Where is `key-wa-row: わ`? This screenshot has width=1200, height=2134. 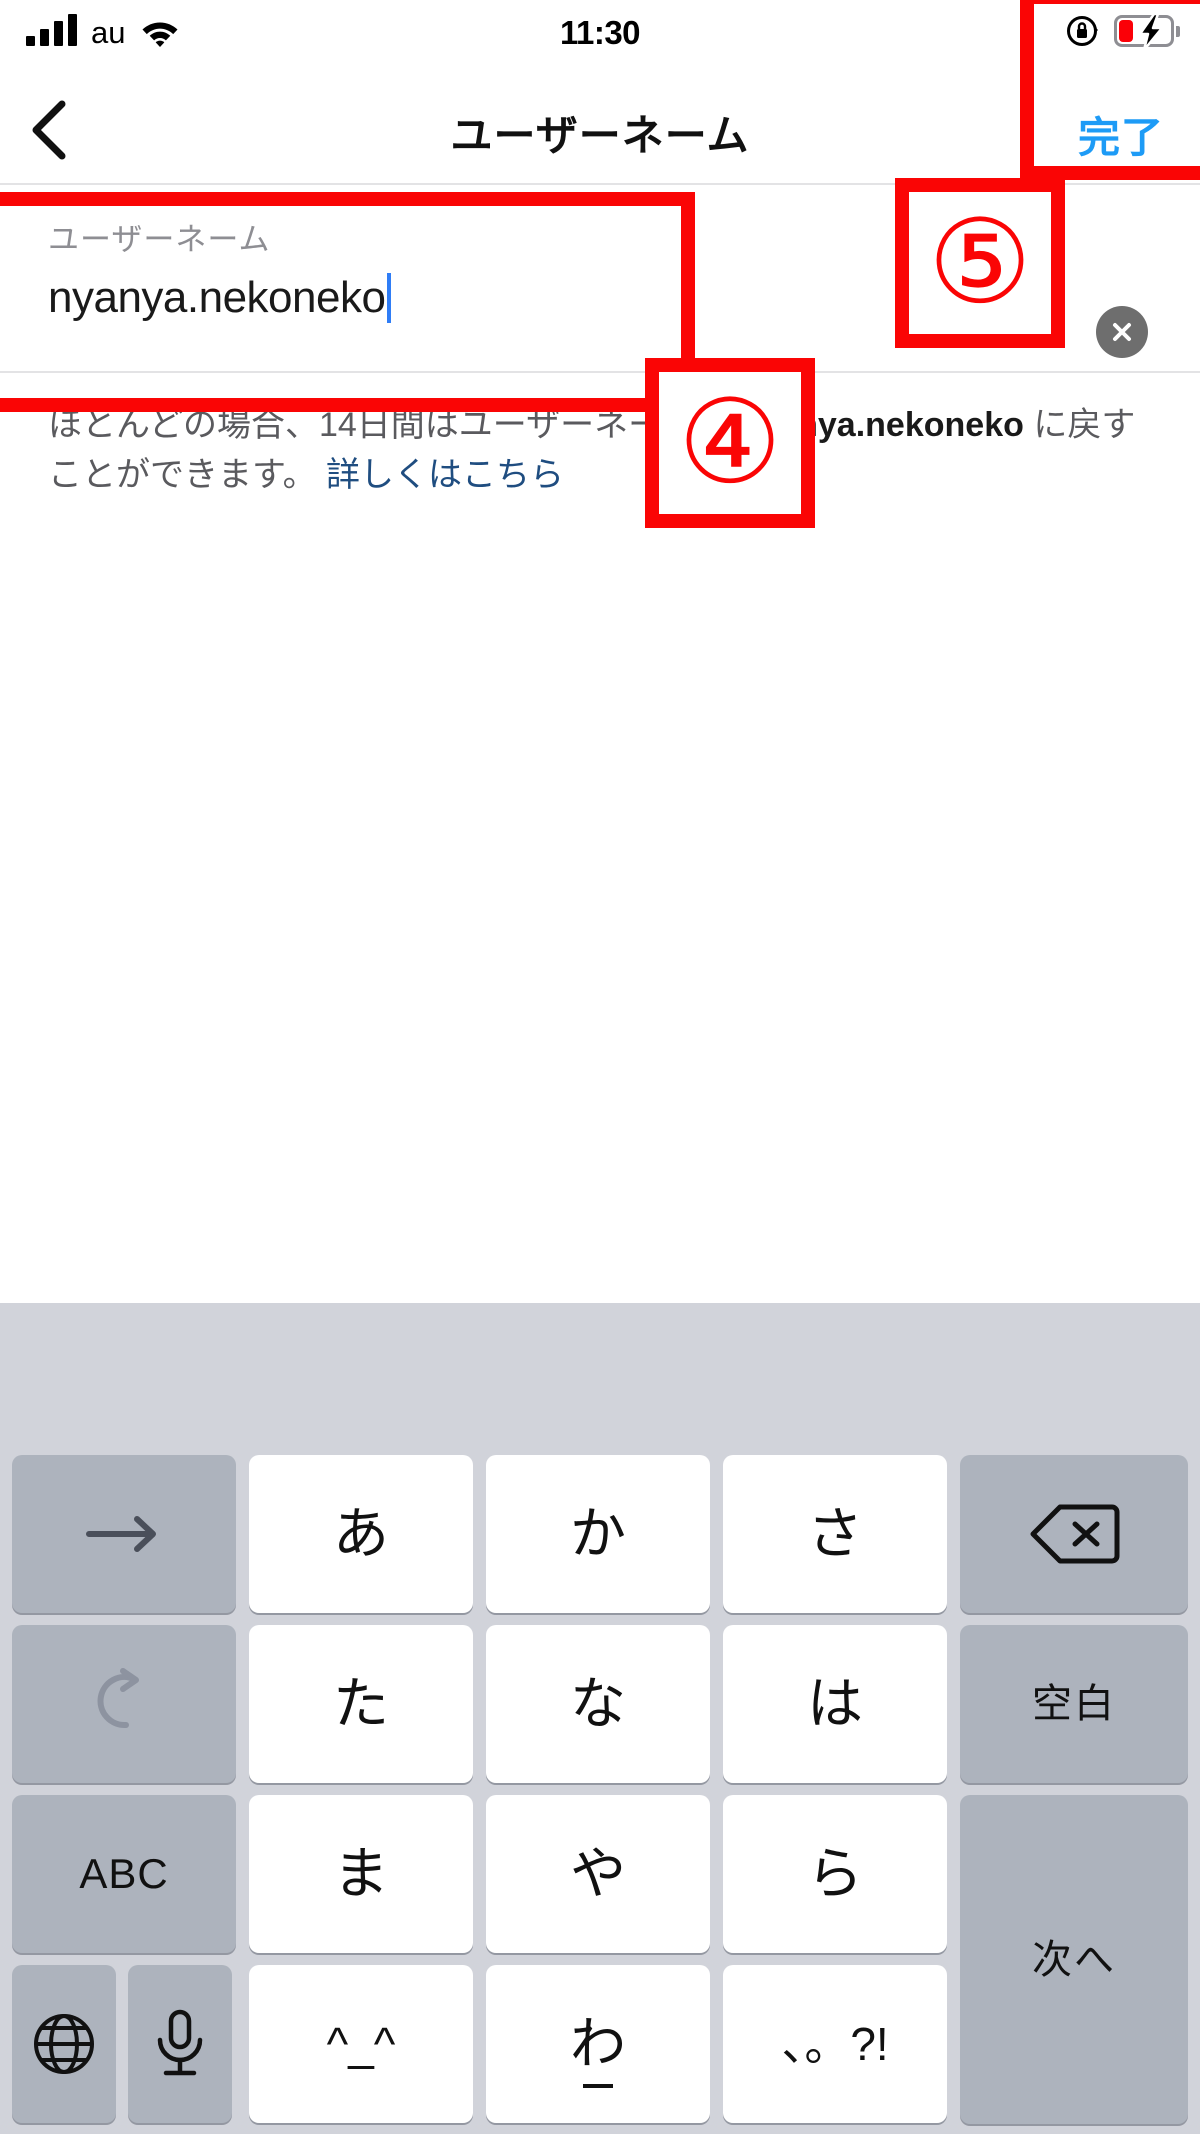 key-wa-row: わ is located at coordinates (598, 2044).